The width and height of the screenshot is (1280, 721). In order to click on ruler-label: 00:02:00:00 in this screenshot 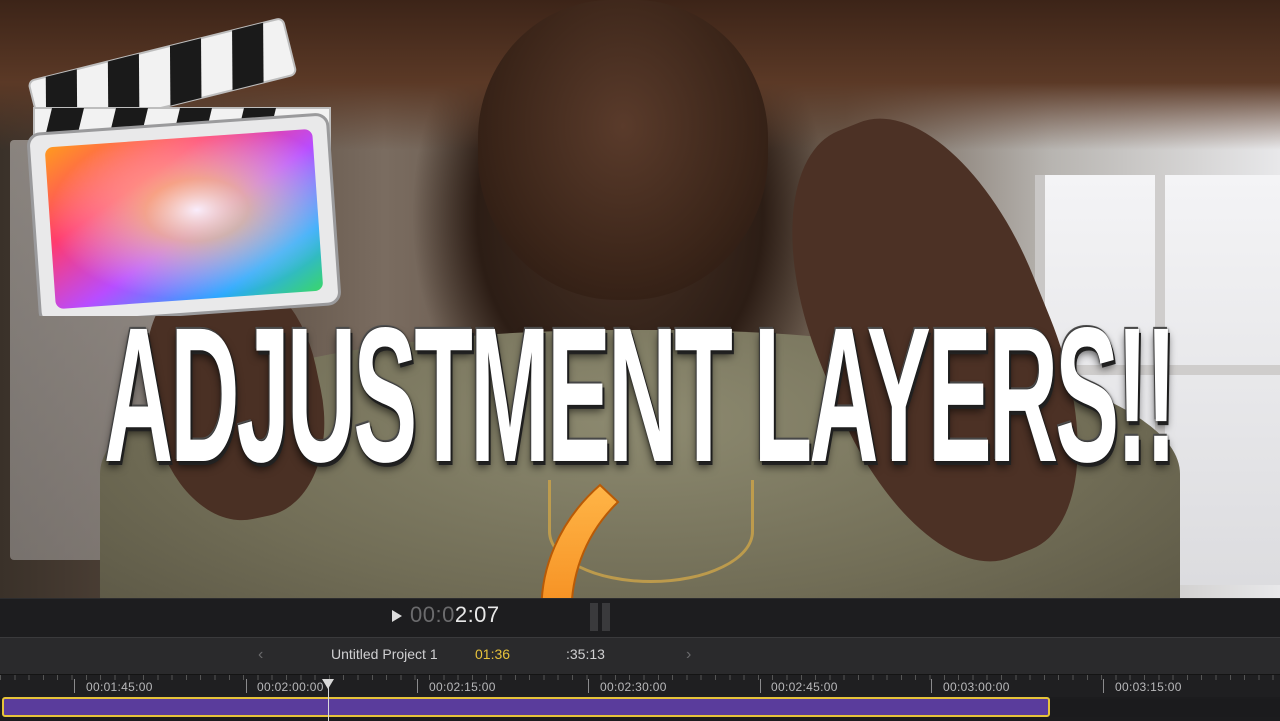, I will do `click(290, 687)`.